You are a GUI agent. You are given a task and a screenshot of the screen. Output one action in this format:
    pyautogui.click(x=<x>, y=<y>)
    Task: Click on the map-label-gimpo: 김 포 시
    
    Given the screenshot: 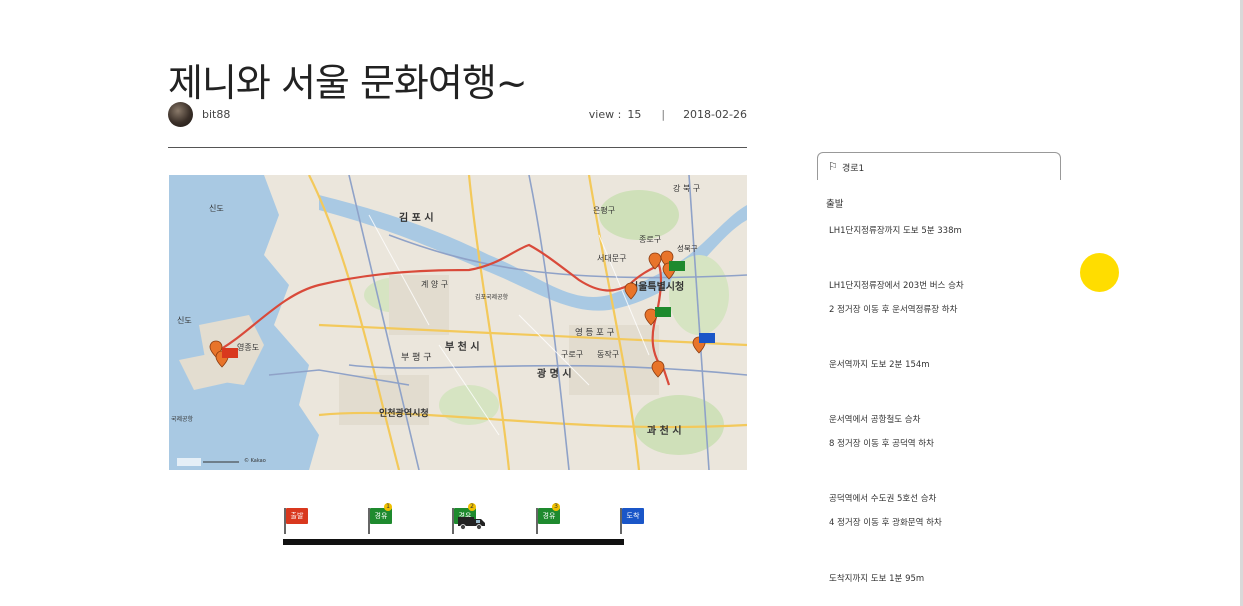 What is the action you would take?
    pyautogui.click(x=416, y=218)
    